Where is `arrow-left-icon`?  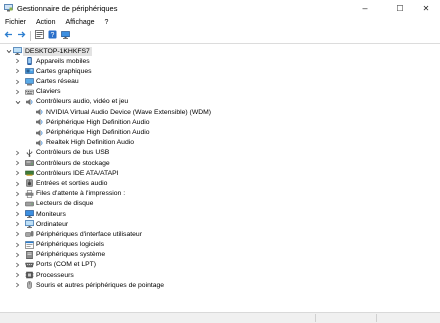
arrow-left-icon is located at coordinates (8, 35).